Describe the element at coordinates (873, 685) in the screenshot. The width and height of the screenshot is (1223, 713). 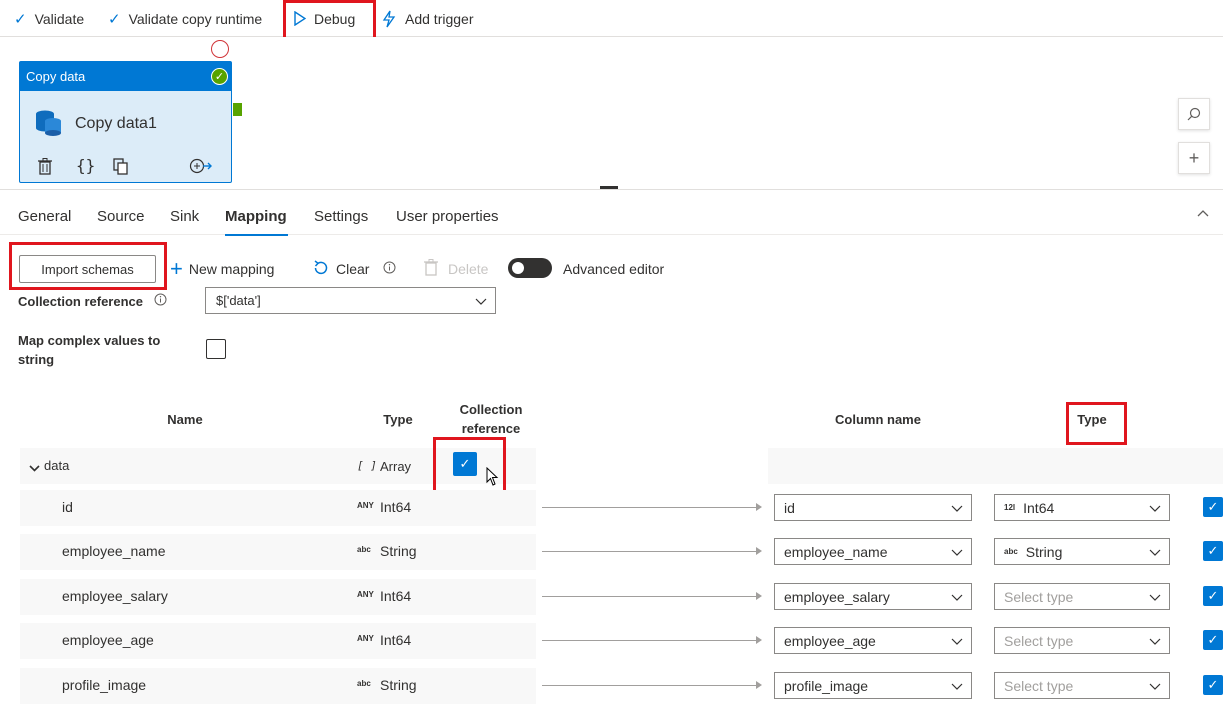
I see `sink-column-dropdown: profile_image` at that location.